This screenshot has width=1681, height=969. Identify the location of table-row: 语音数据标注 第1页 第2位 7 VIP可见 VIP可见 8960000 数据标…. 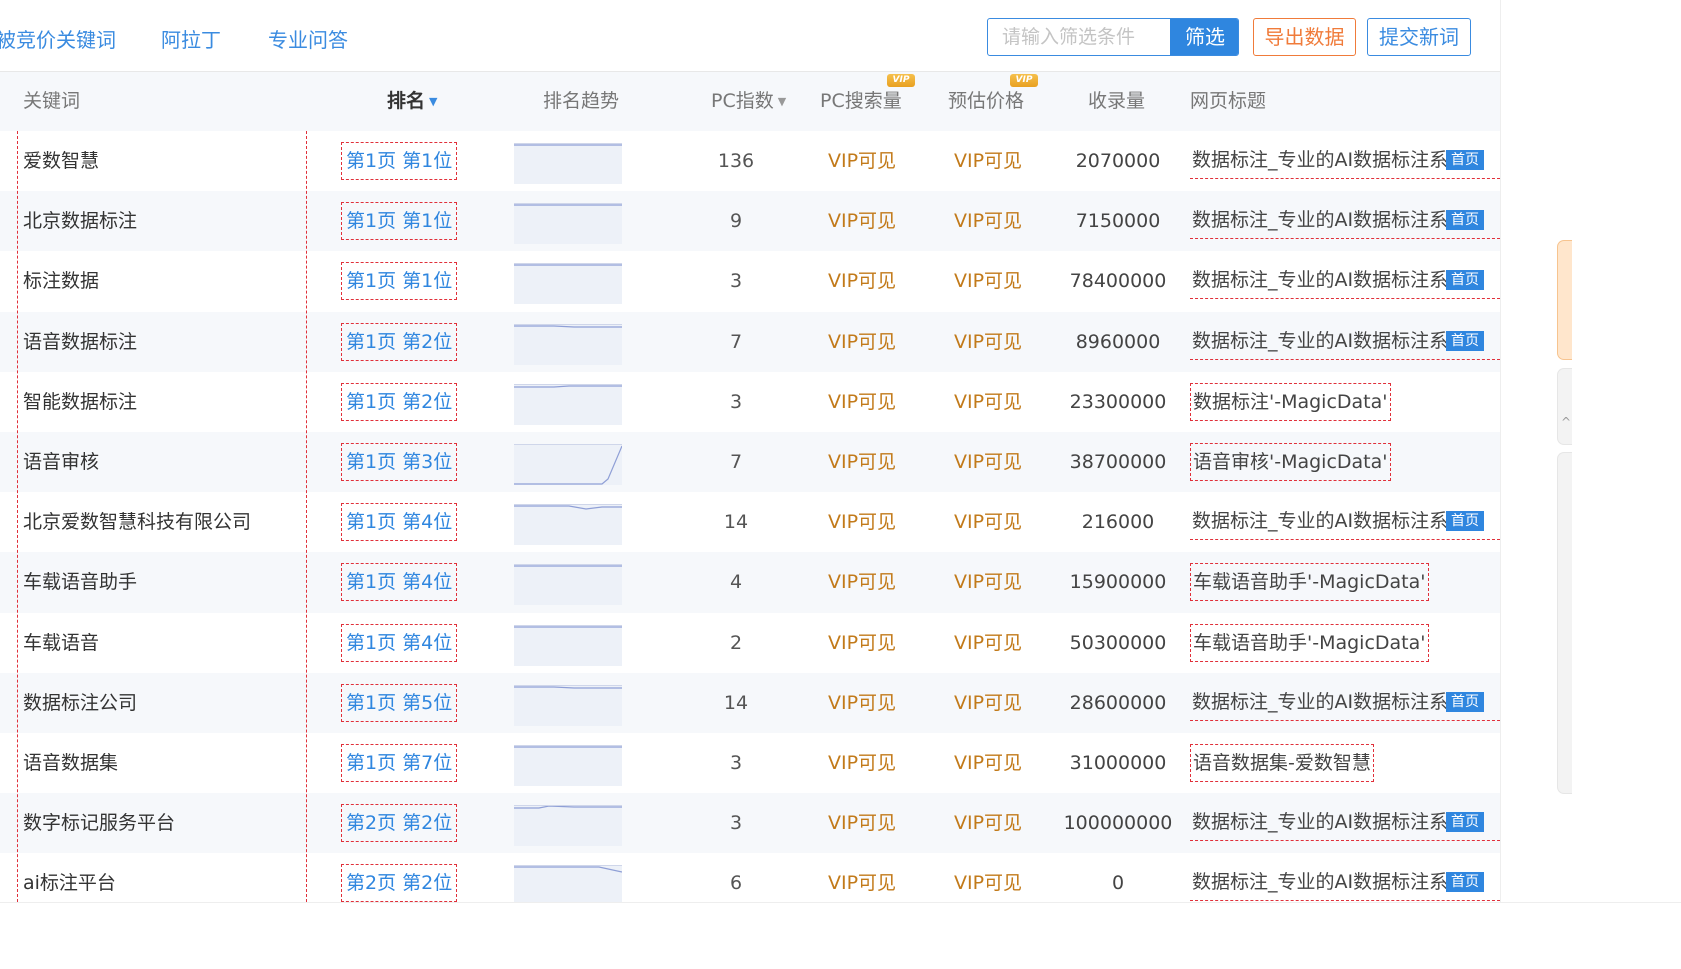
(750, 341).